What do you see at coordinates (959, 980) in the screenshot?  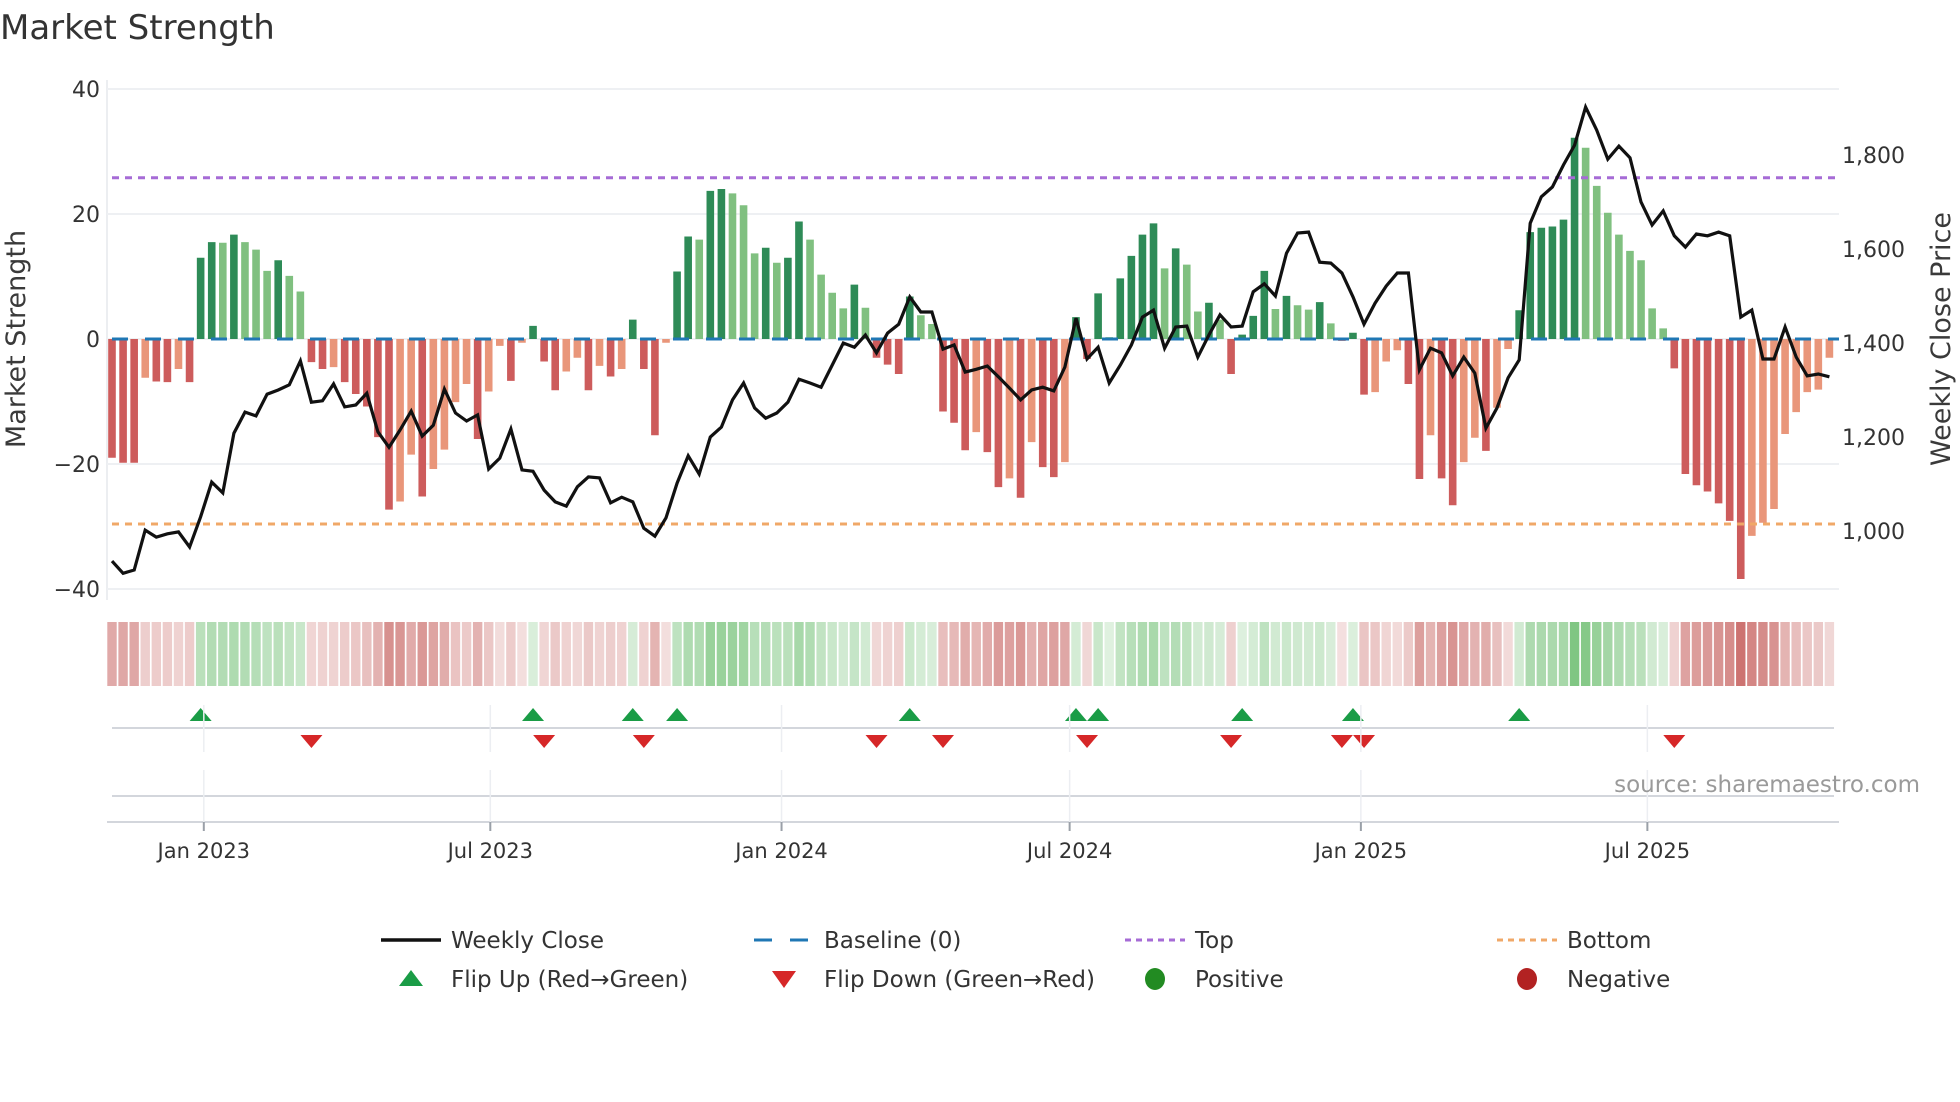 I see `legend-label: Flip Down (Green→Red)` at bounding box center [959, 980].